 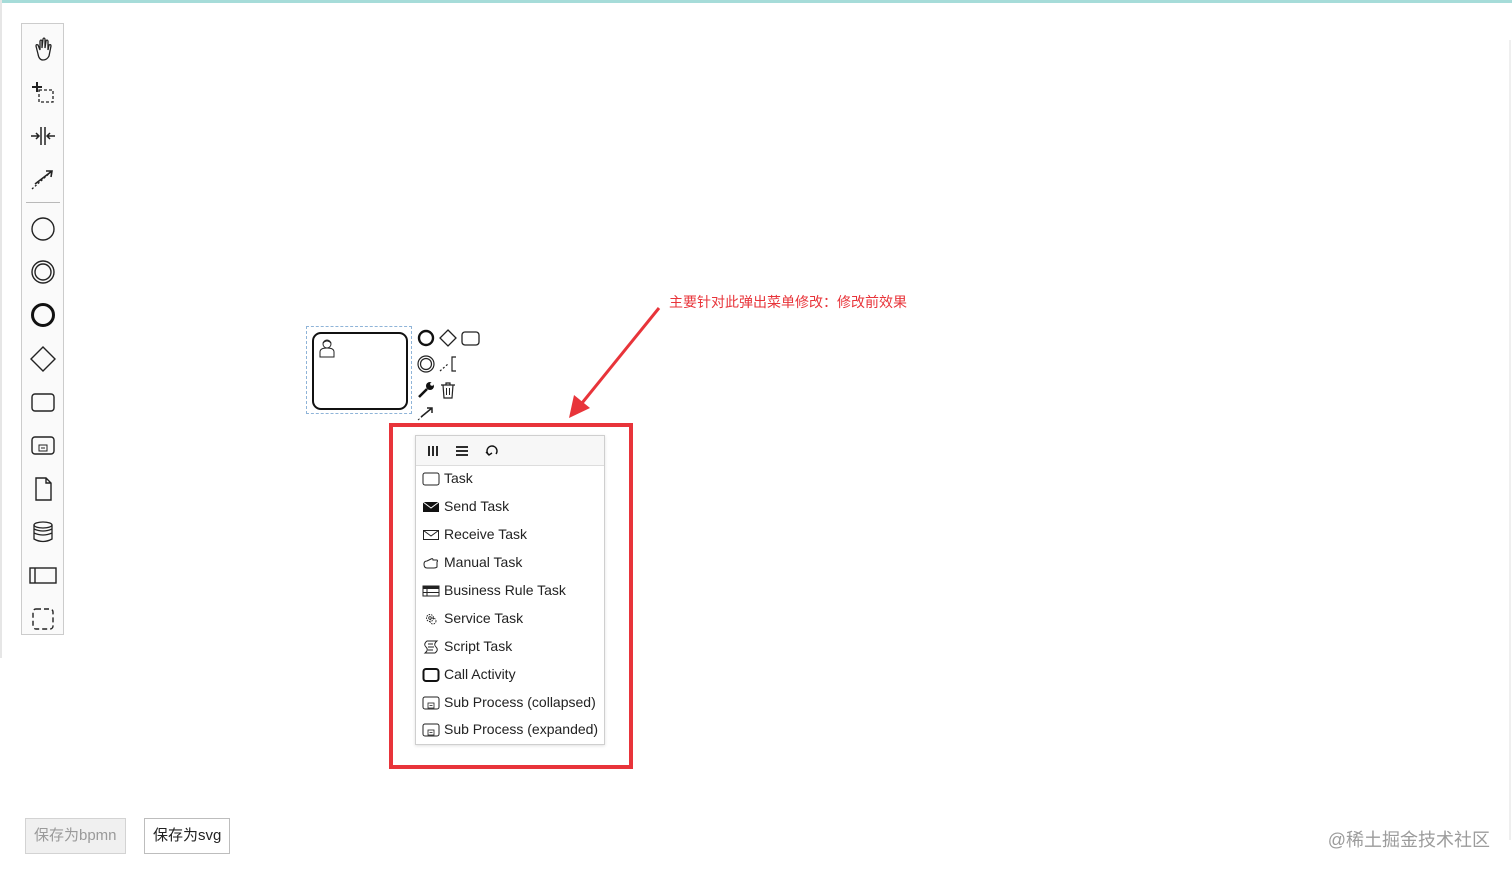 I want to click on left-border, so click(x=1, y=329).